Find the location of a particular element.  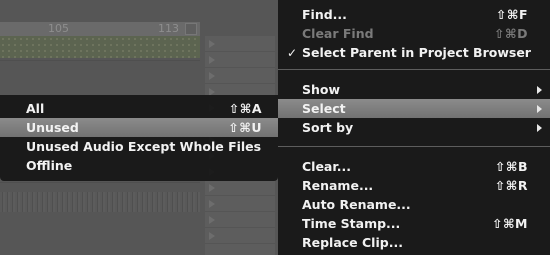

menu-item-shortcut: ⇧⌘U is located at coordinates (245, 127).